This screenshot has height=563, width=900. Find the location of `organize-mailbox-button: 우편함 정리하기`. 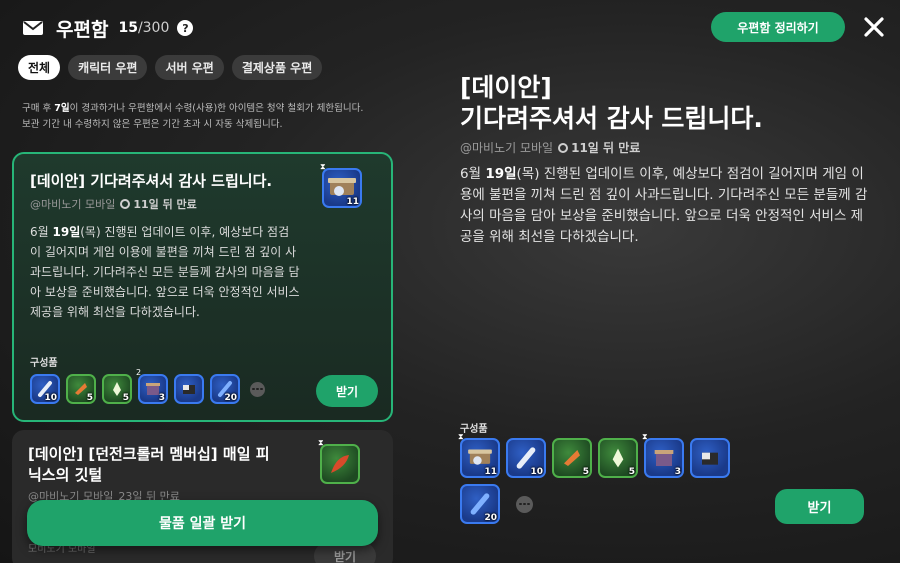

organize-mailbox-button: 우편함 정리하기 is located at coordinates (778, 27).